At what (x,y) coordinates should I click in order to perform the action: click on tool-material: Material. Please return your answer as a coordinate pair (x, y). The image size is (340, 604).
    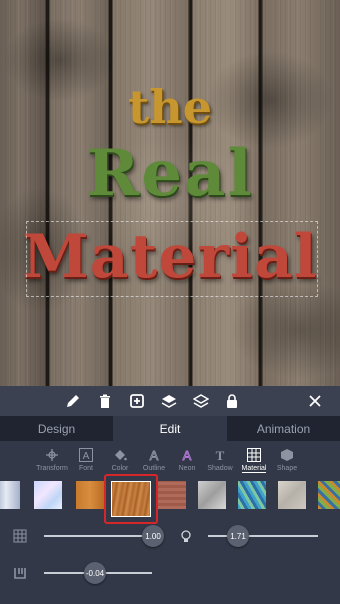
    Looking at the image, I should click on (254, 460).